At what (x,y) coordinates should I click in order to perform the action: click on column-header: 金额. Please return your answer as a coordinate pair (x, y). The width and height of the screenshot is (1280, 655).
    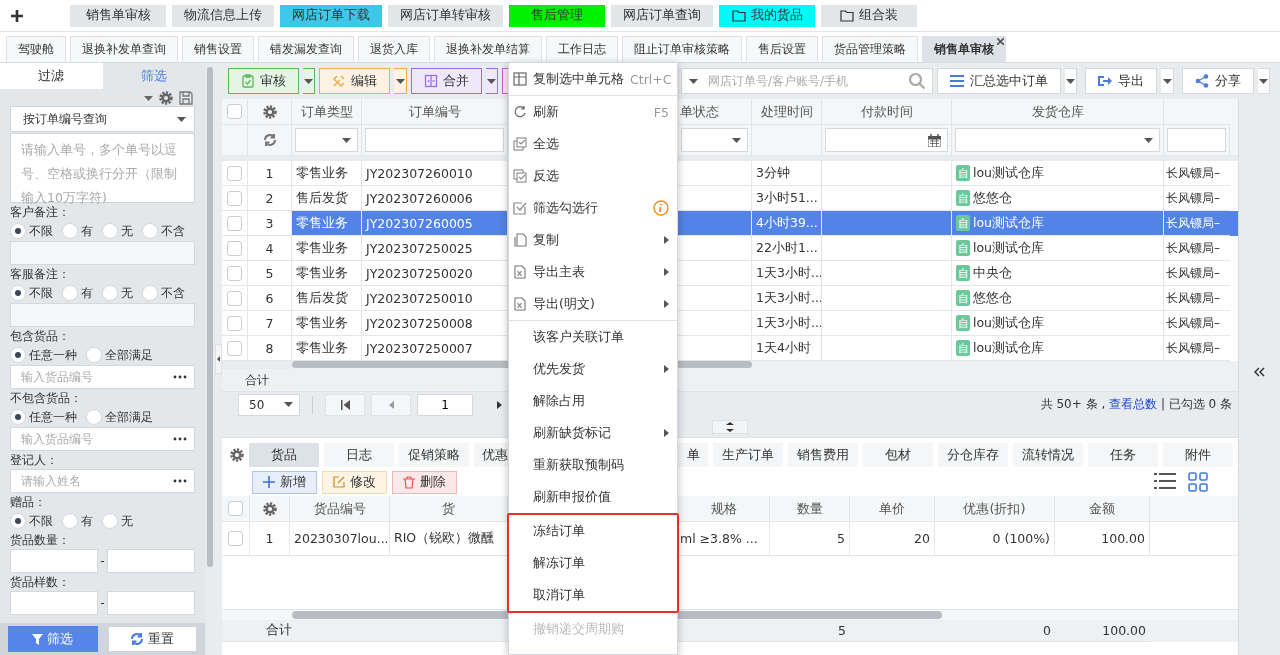
    Looking at the image, I should click on (1102, 508).